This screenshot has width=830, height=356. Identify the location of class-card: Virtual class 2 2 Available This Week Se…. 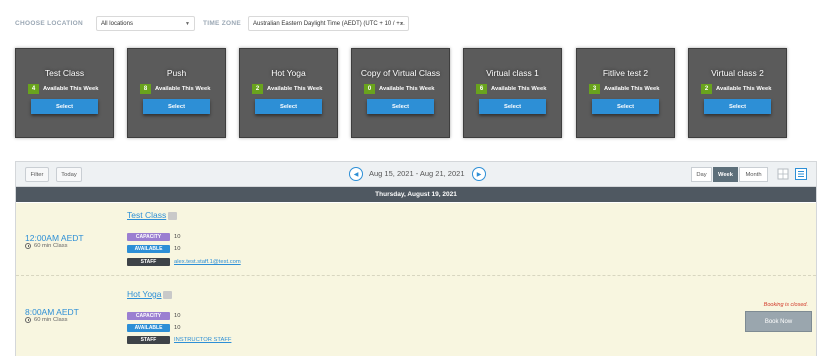
(737, 93).